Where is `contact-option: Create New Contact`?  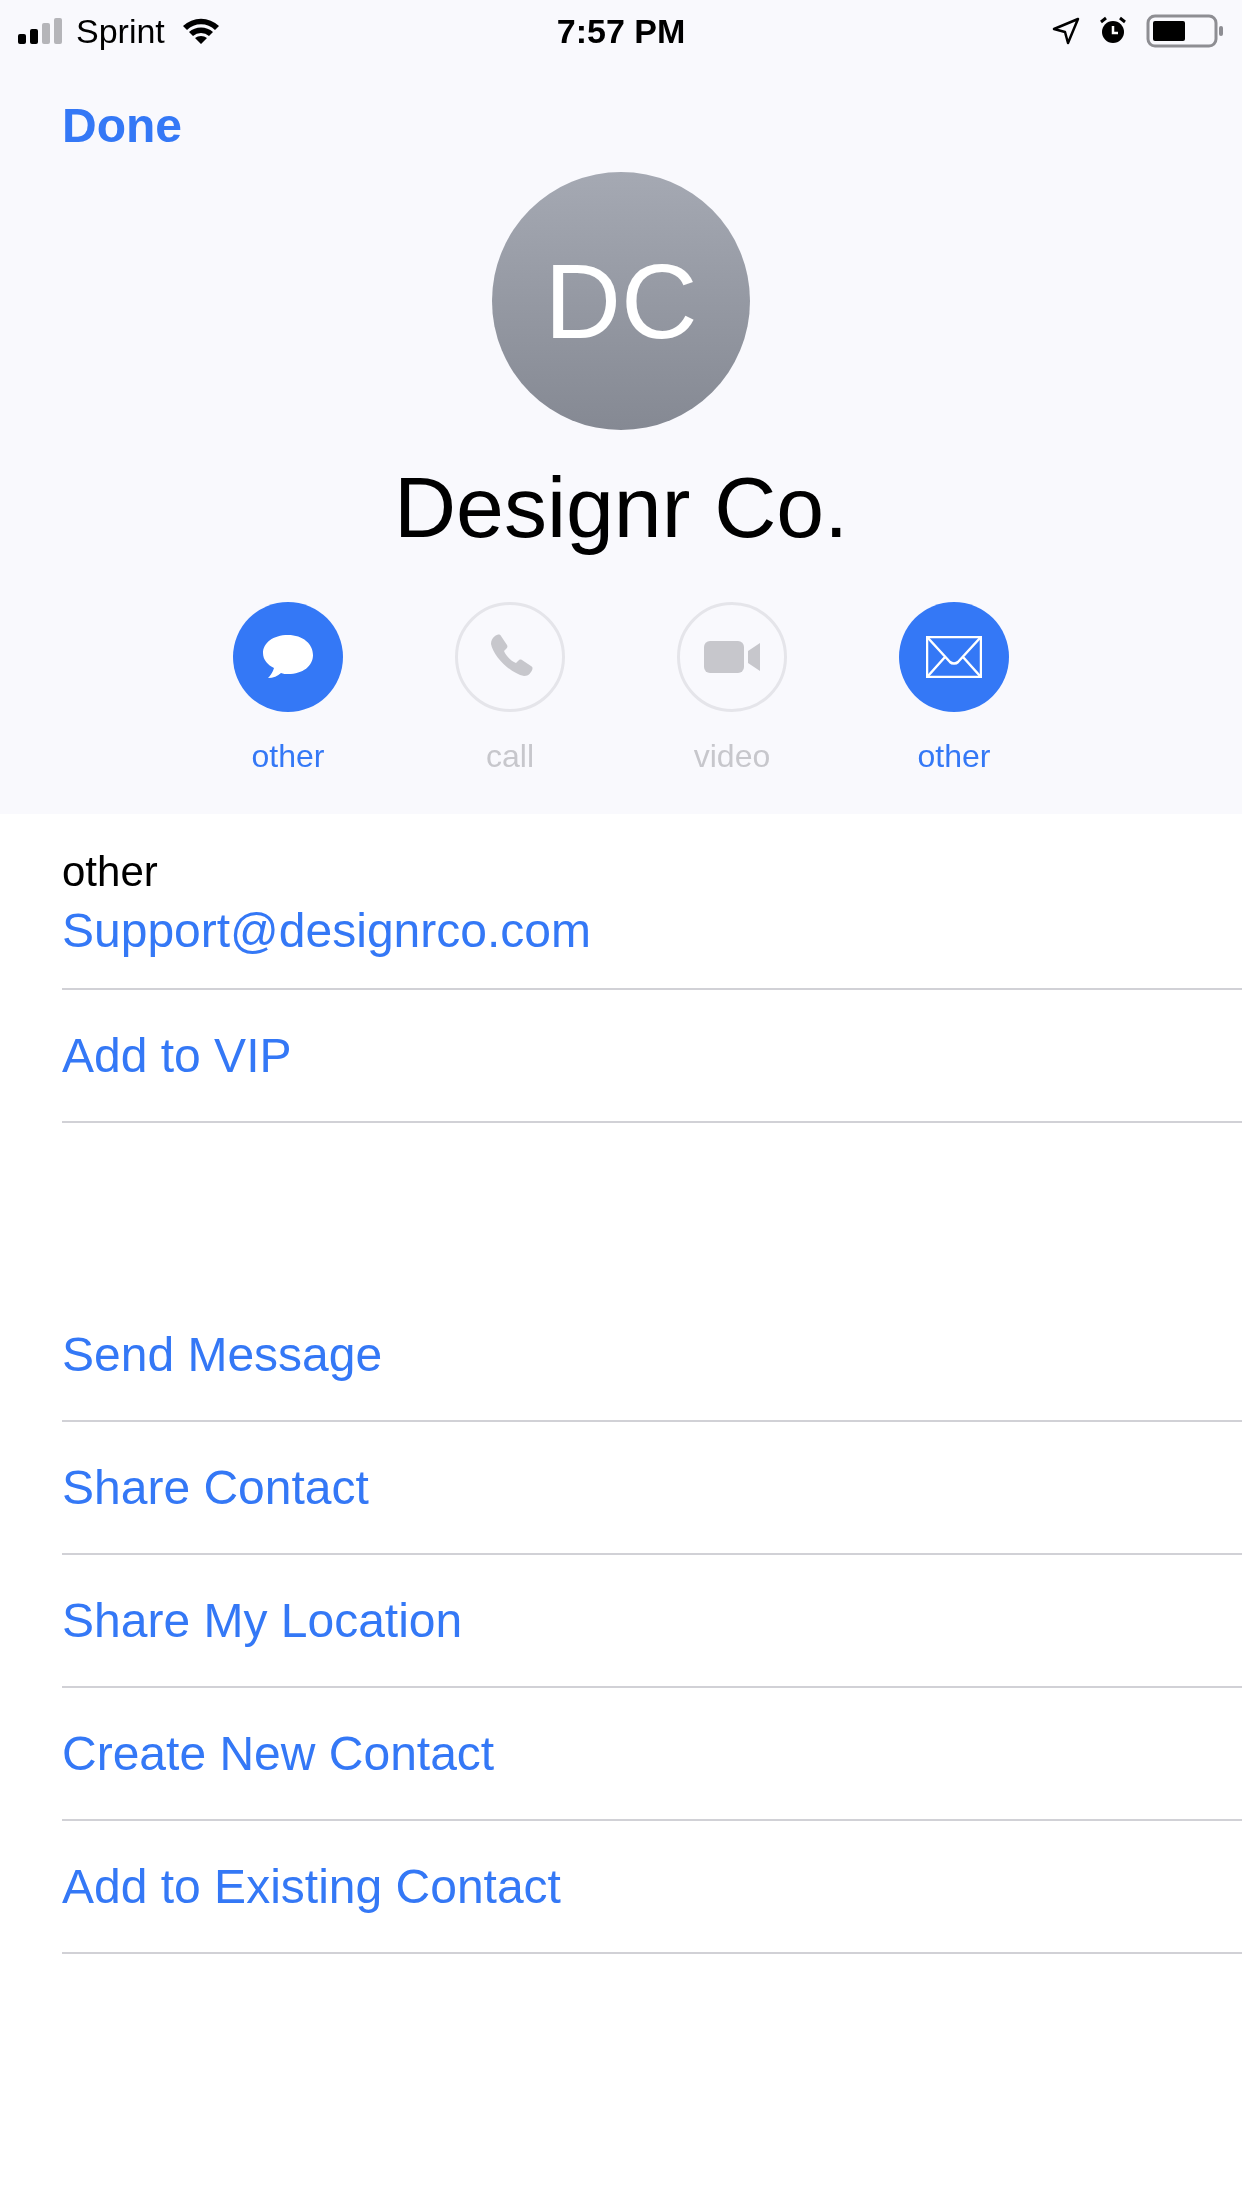 contact-option: Create New Contact is located at coordinates (278, 1753).